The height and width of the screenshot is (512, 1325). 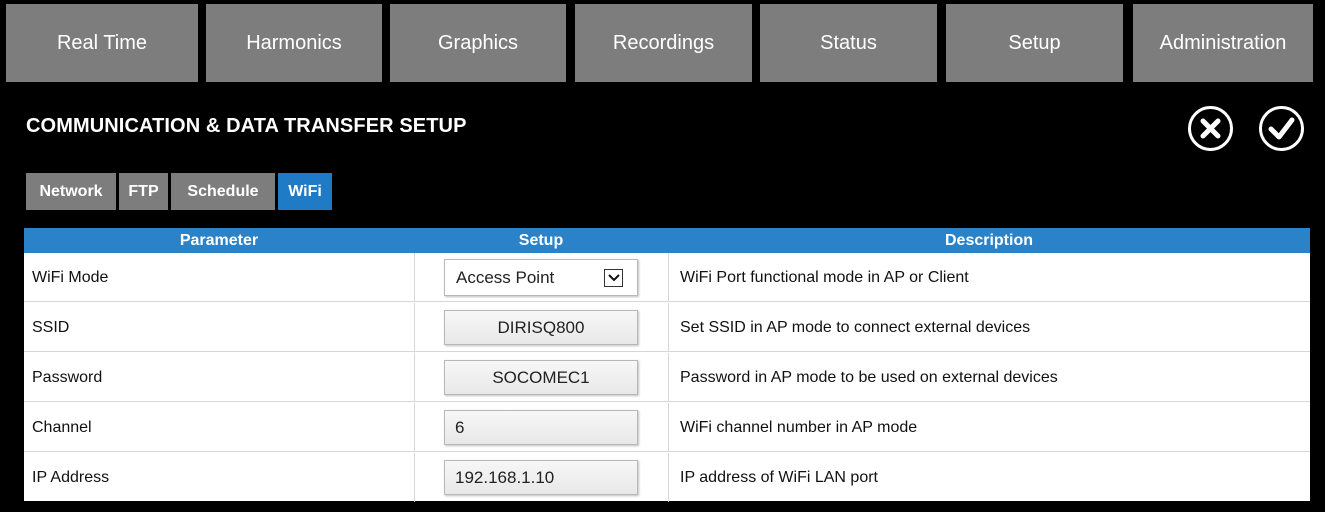 I want to click on check-circle-icon, so click(x=1281, y=128).